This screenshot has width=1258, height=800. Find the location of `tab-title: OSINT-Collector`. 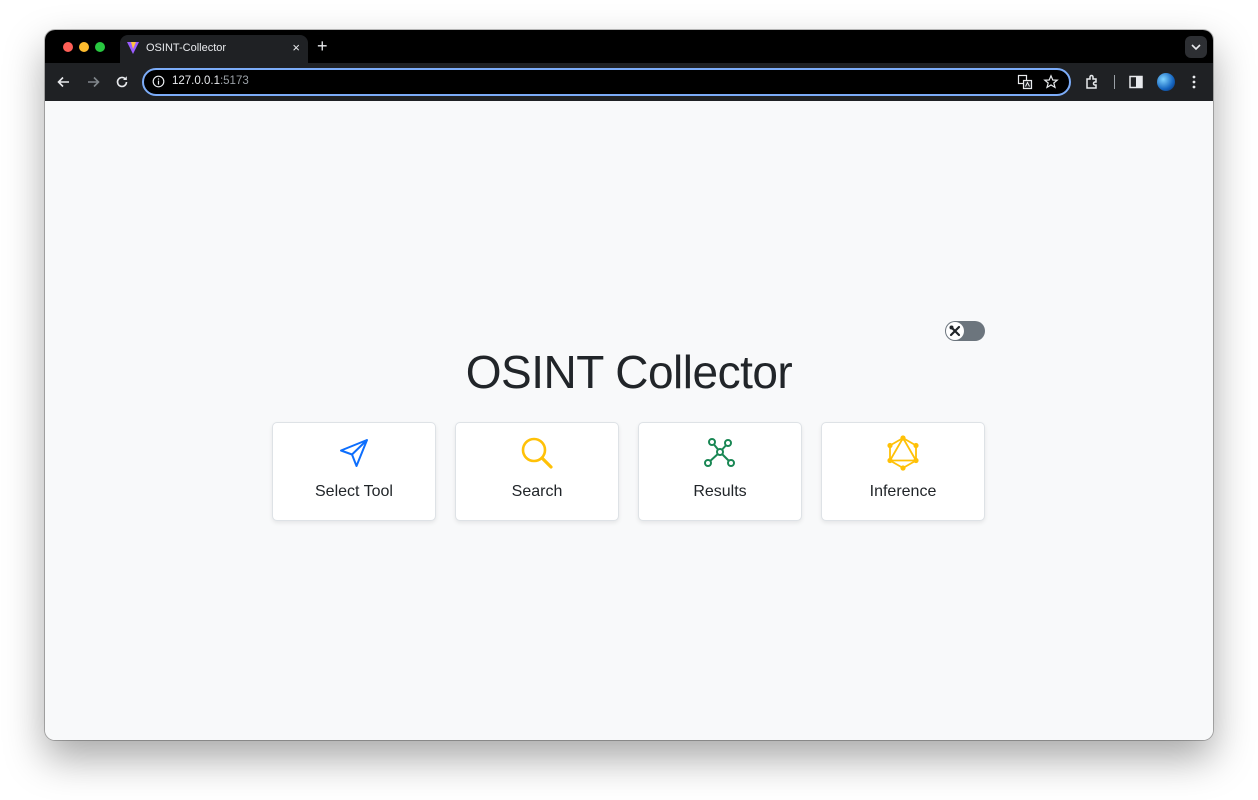

tab-title: OSINT-Collector is located at coordinates (186, 48).